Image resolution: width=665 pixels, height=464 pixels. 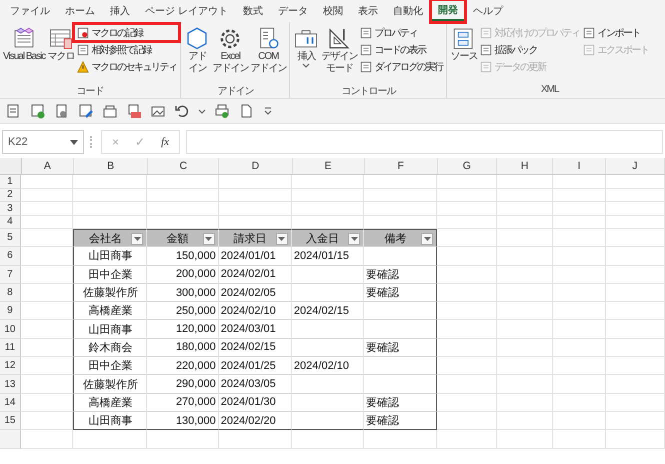 What do you see at coordinates (186, 11) in the screenshot?
I see `ribbon-tab: ページ レイアウト` at bounding box center [186, 11].